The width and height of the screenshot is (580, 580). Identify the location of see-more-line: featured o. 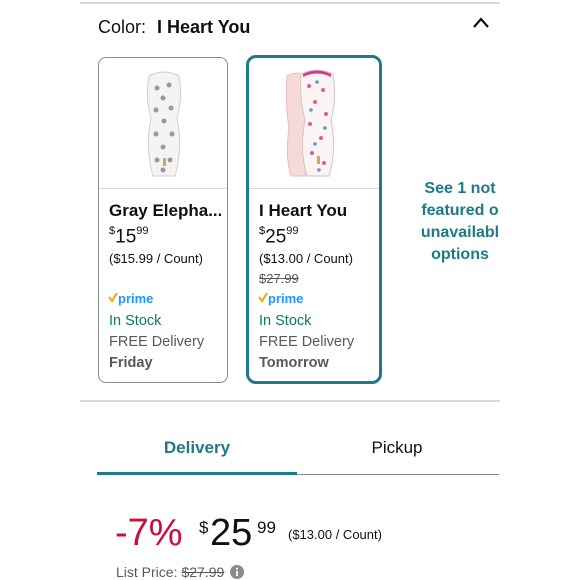
(460, 210).